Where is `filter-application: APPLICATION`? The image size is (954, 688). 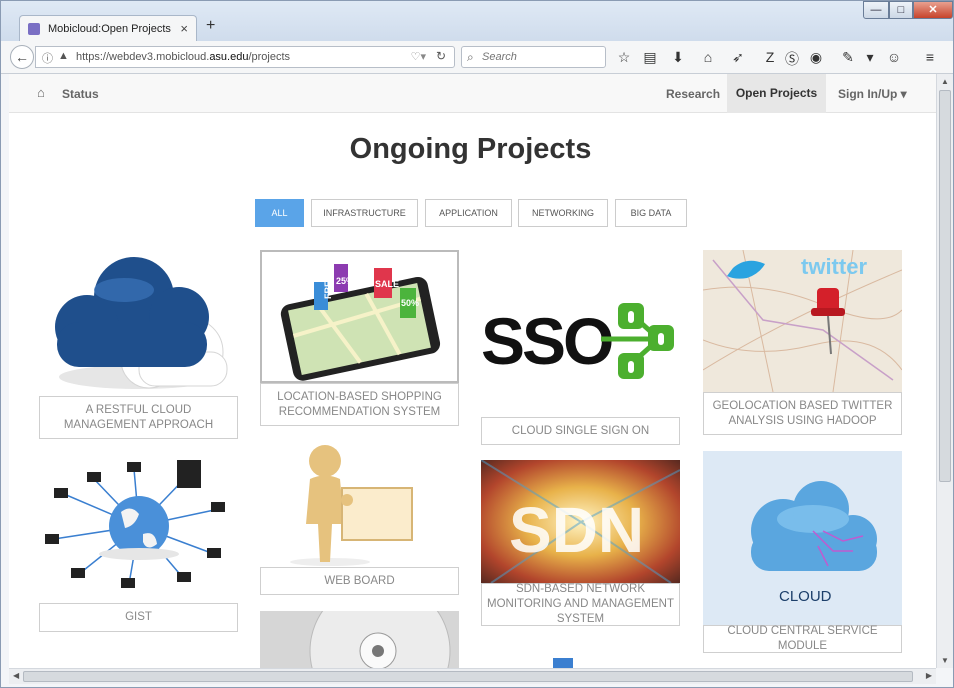 filter-application: APPLICATION is located at coordinates (468, 213).